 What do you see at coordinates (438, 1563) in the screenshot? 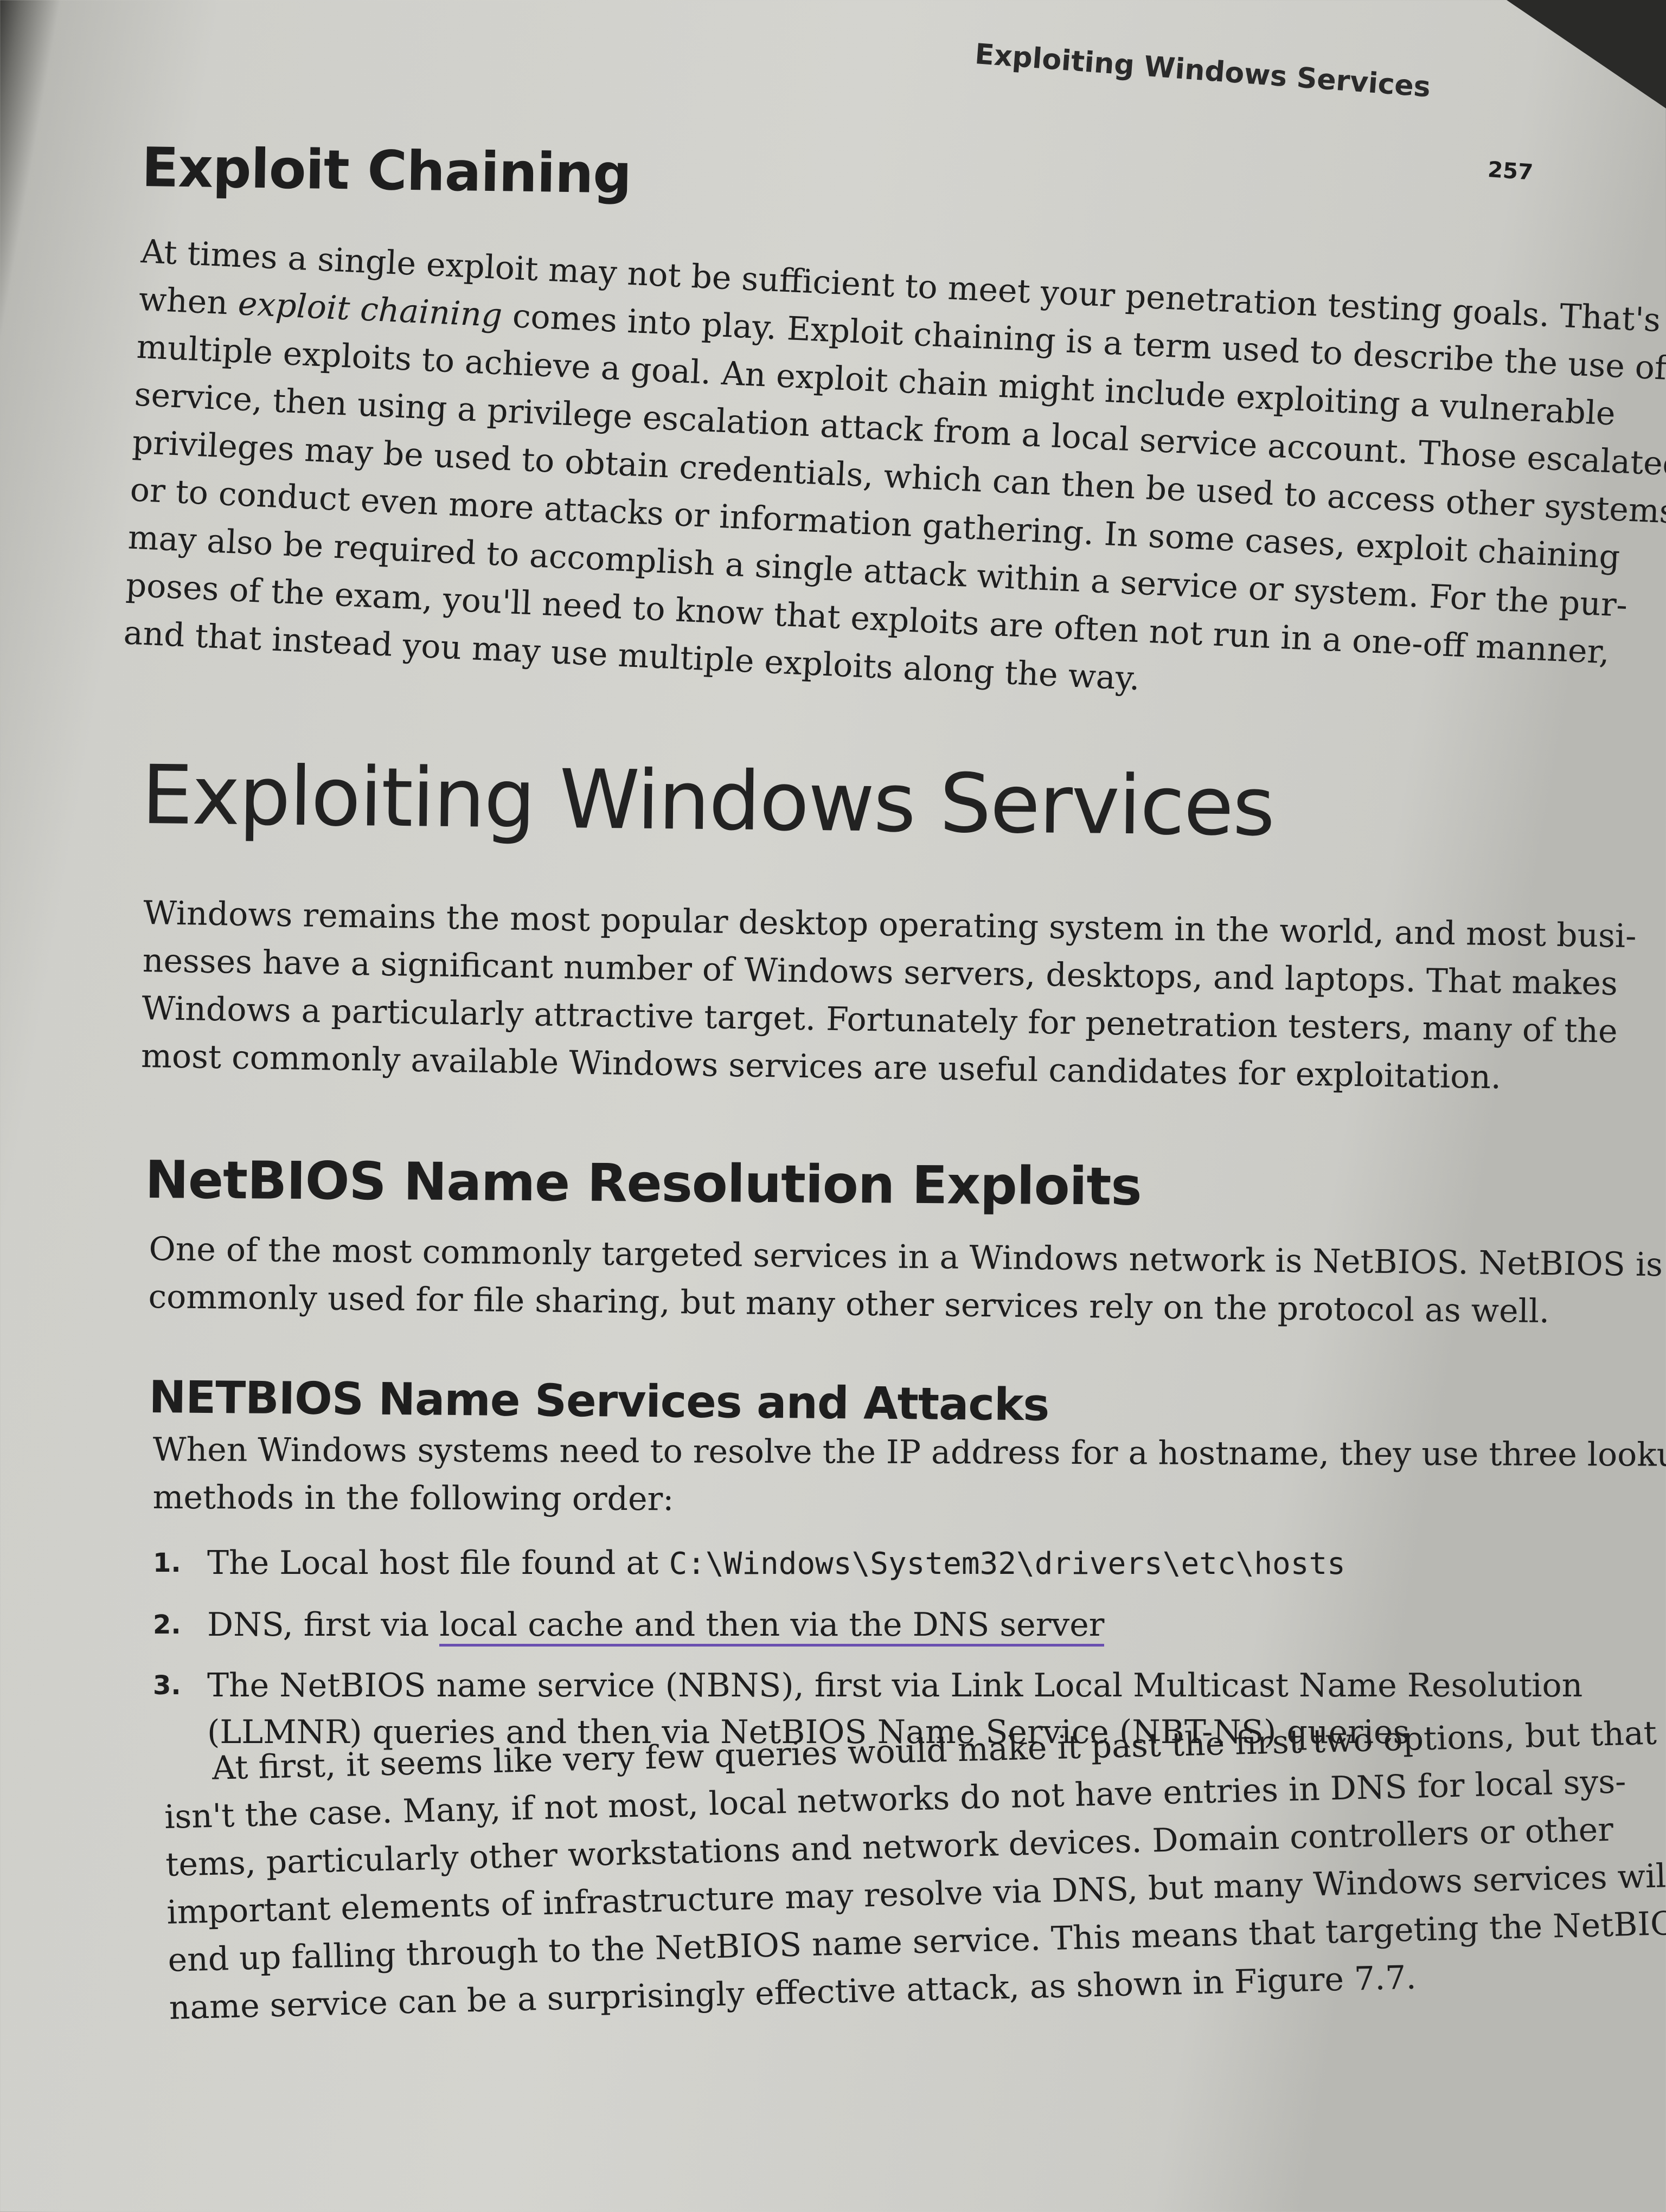
I see `list-text: The Local host file found at` at bounding box center [438, 1563].